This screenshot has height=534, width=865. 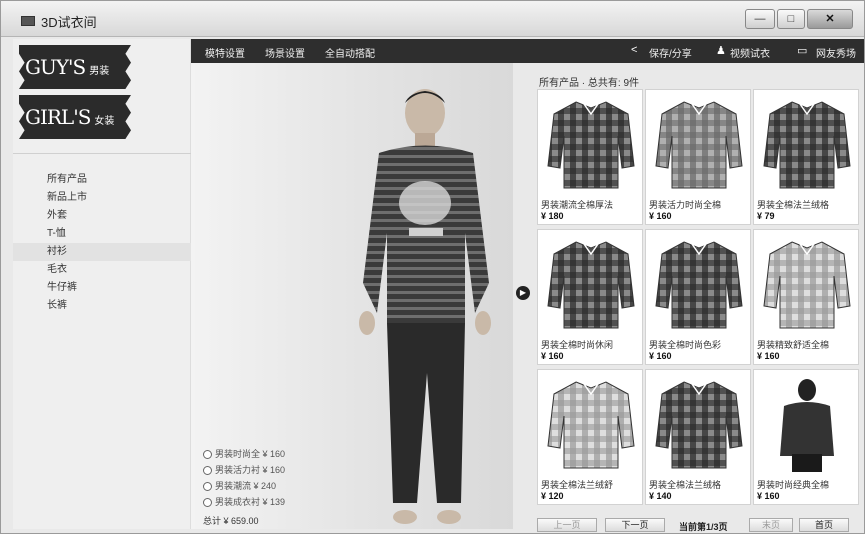 I want to click on product-card: 男装活力时尚全棉 ¥ 160, so click(x=698, y=157).